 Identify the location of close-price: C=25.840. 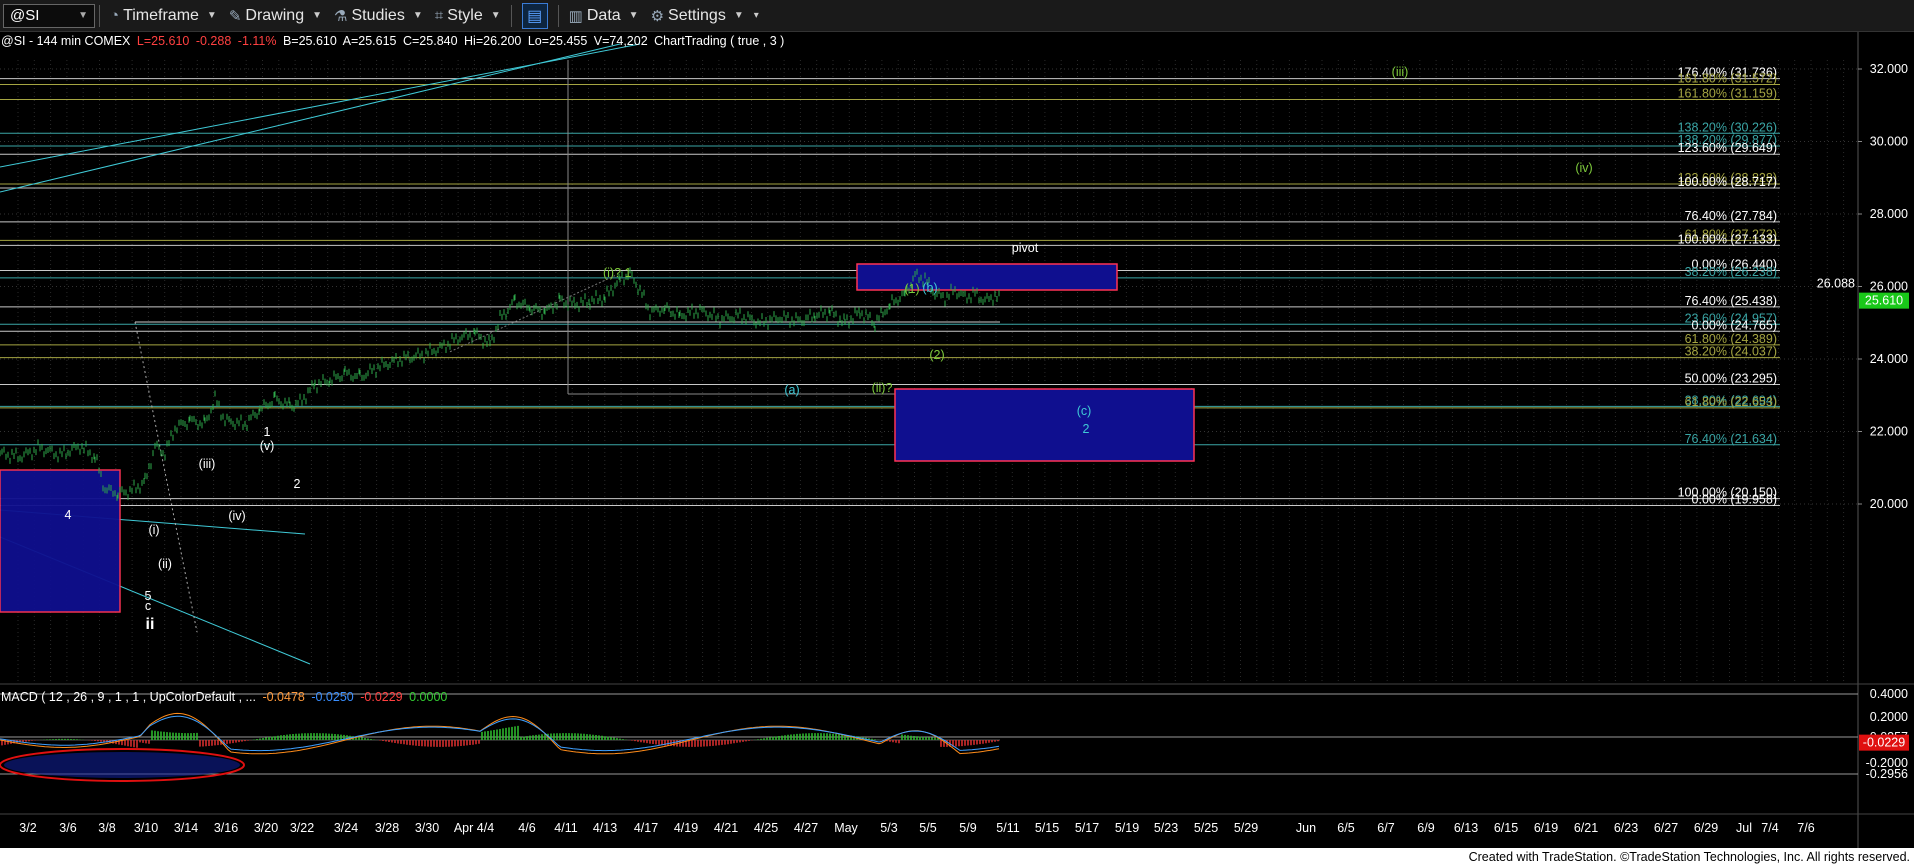
(430, 41).